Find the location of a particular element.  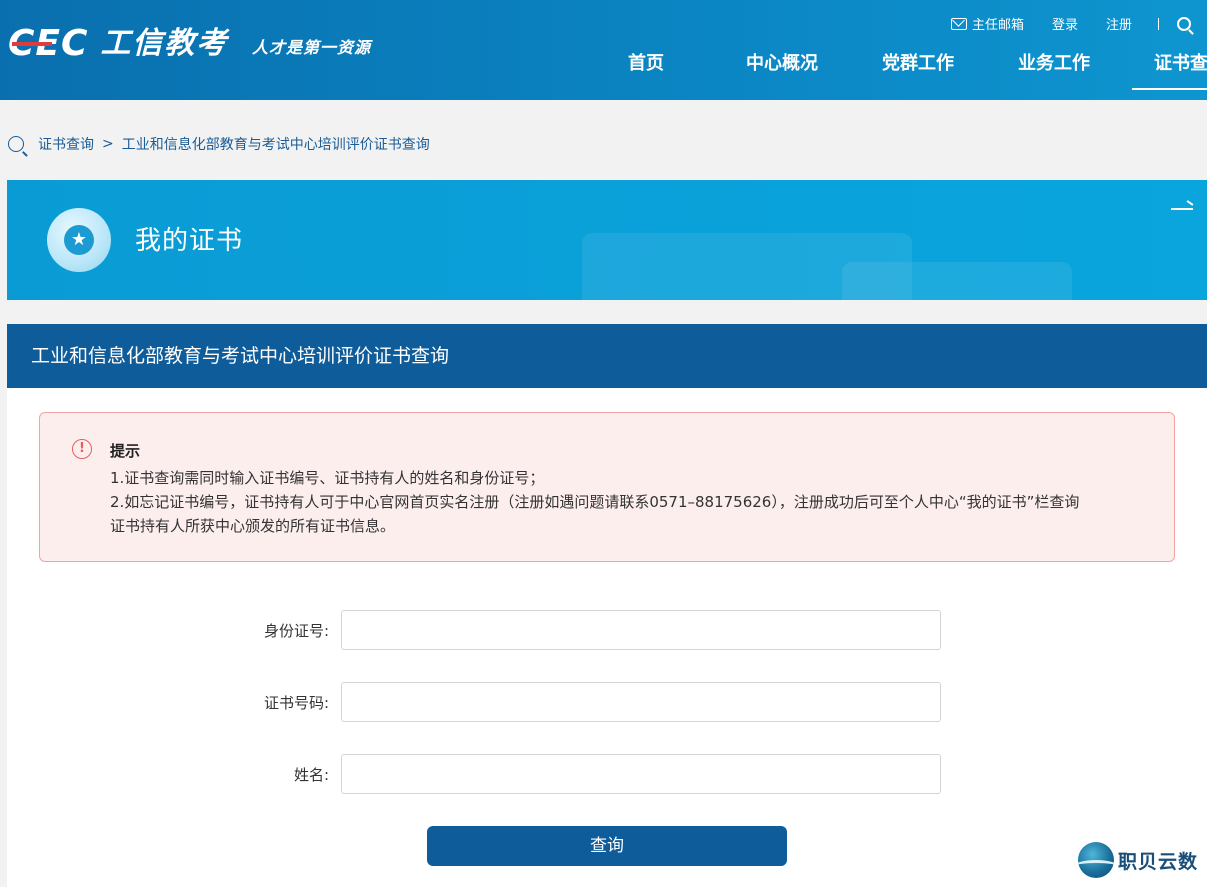

id-number-label: 身份证号: is located at coordinates (296, 631).